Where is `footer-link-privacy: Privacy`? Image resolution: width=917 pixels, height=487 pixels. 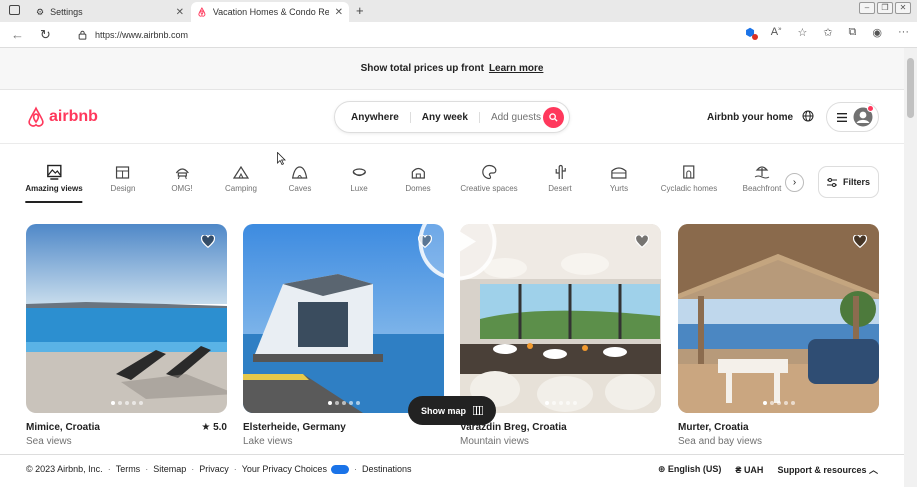
footer-link-privacy: Privacy is located at coordinates (214, 469).